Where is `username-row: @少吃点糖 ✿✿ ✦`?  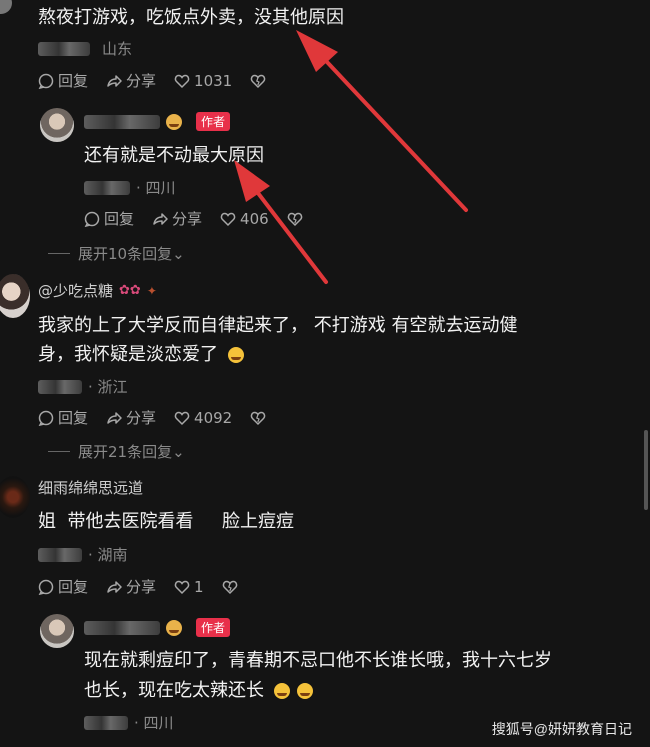
username-row: @少吃点糖 ✿✿ ✦ is located at coordinates (97, 290).